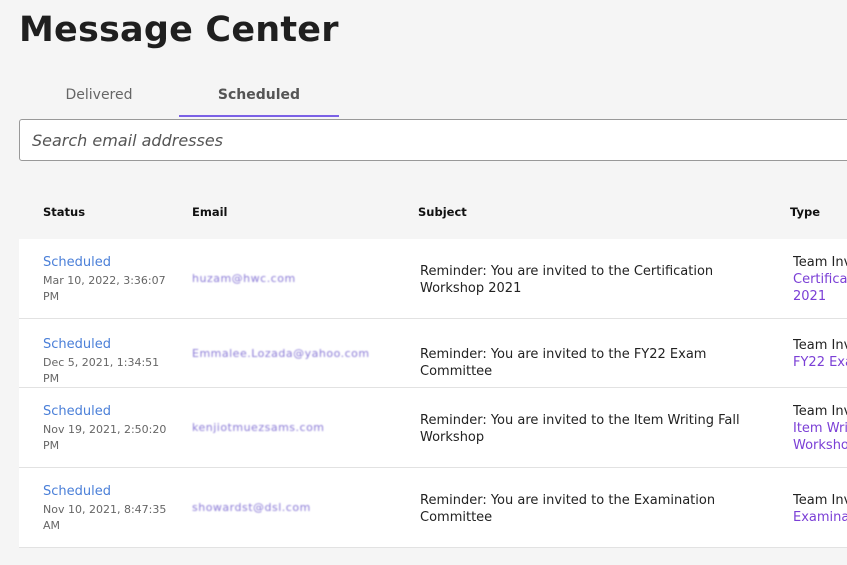 This screenshot has height=565, width=847. What do you see at coordinates (820, 362) in the screenshot?
I see `type-link: FY22 Exa` at bounding box center [820, 362].